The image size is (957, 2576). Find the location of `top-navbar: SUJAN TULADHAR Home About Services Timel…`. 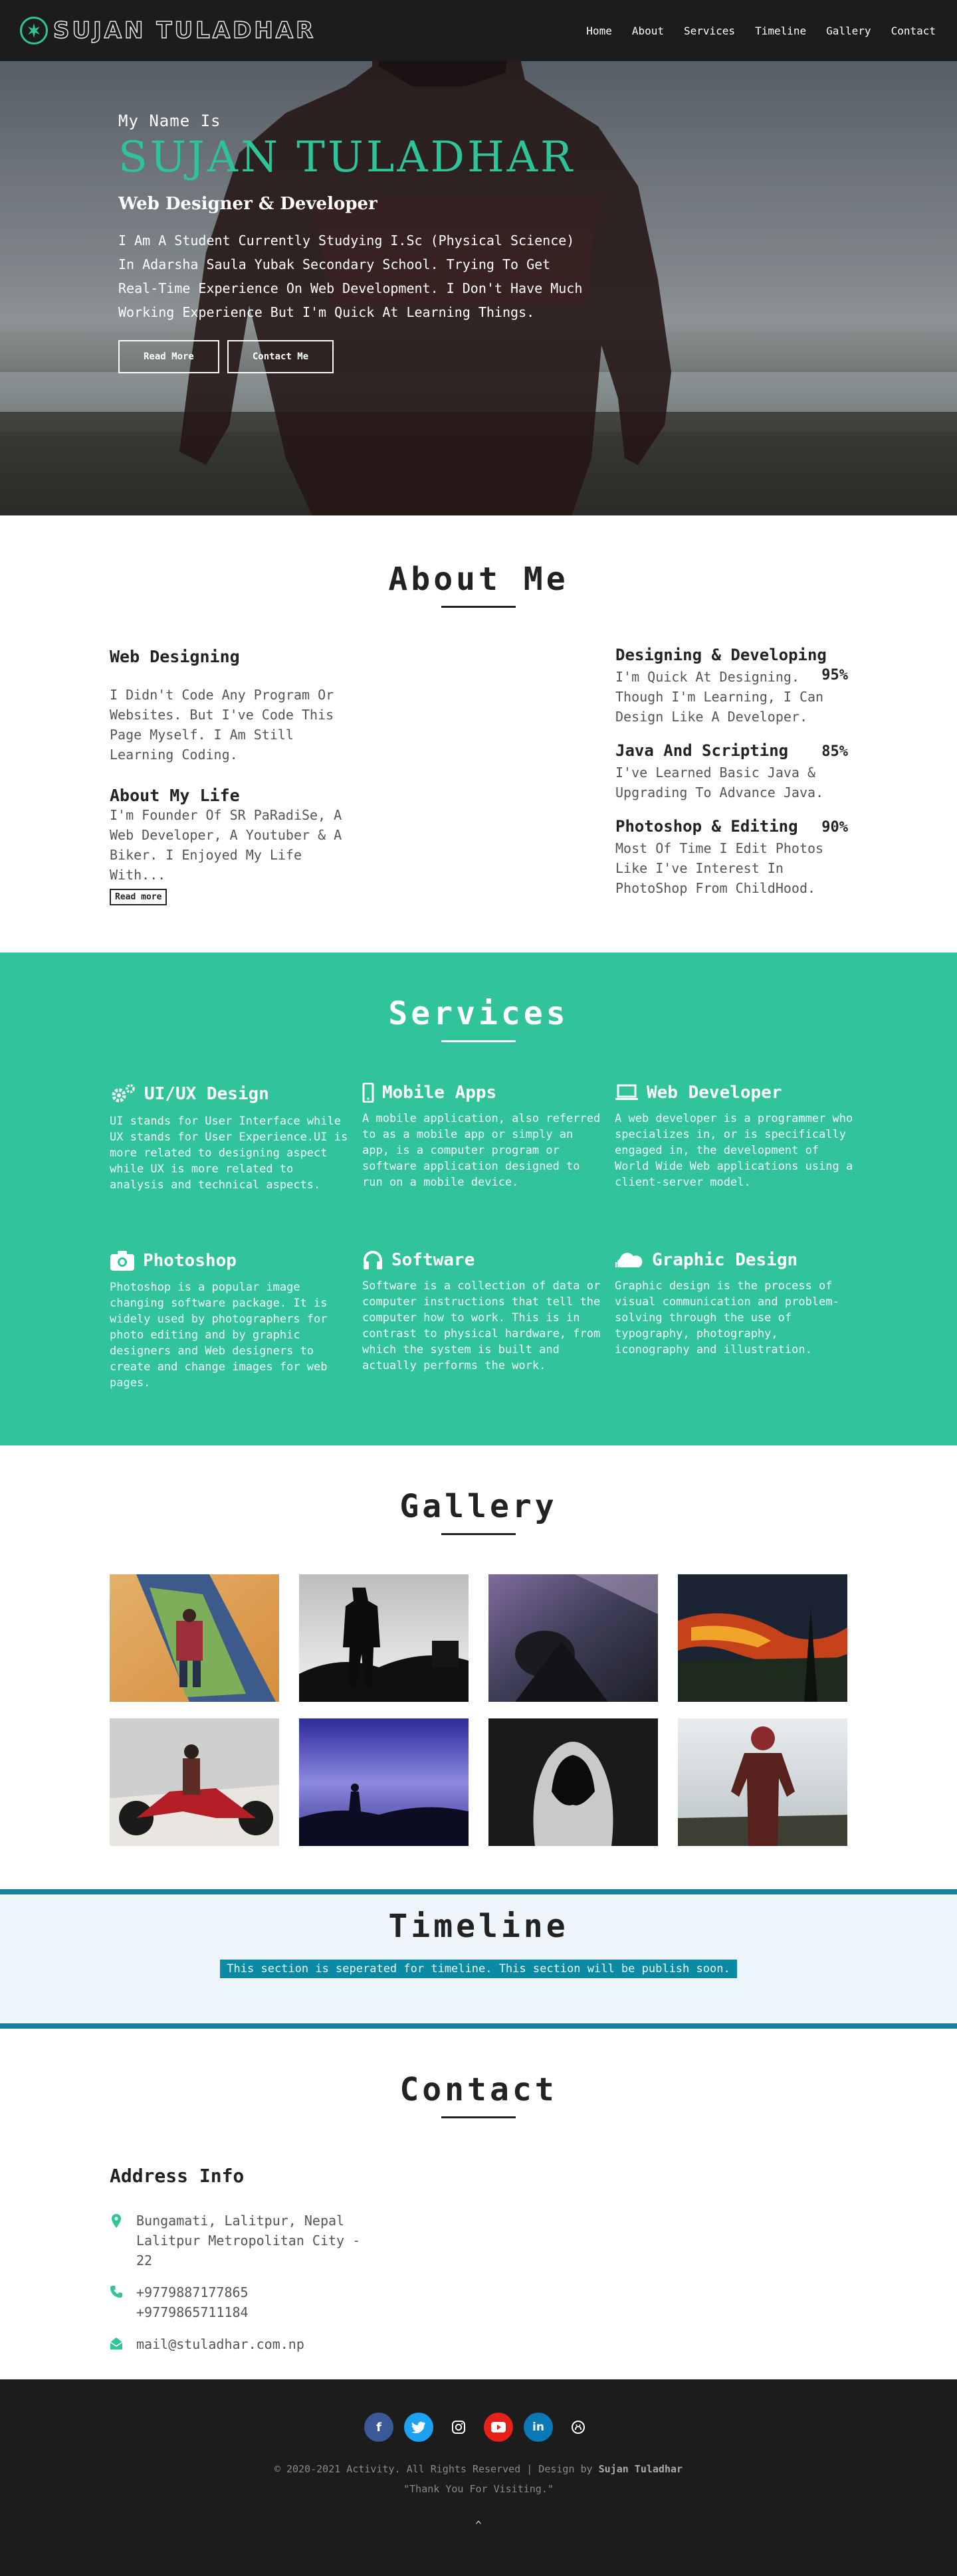

top-navbar: SUJAN TULADHAR Home About Services Timel… is located at coordinates (478, 30).